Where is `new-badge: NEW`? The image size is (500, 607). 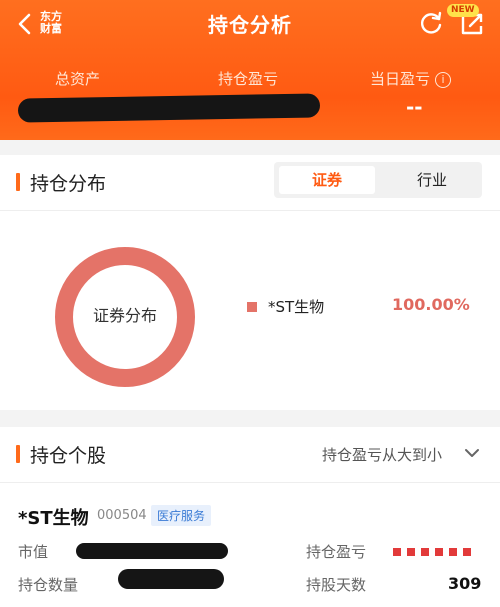 new-badge: NEW is located at coordinates (463, 10).